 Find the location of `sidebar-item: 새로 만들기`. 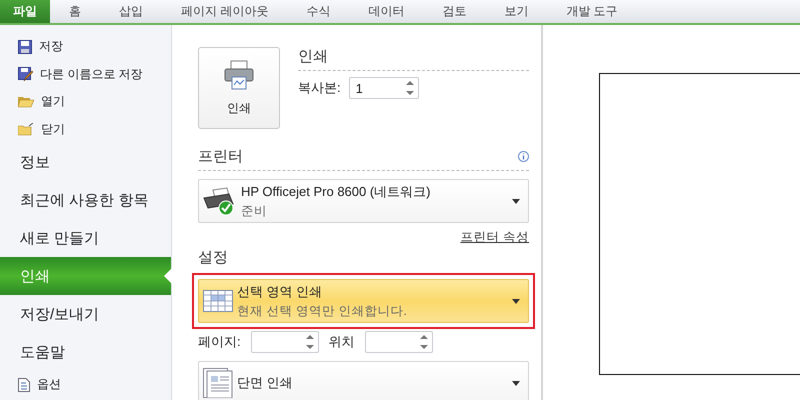

sidebar-item: 새로 만들기 is located at coordinates (85, 238).